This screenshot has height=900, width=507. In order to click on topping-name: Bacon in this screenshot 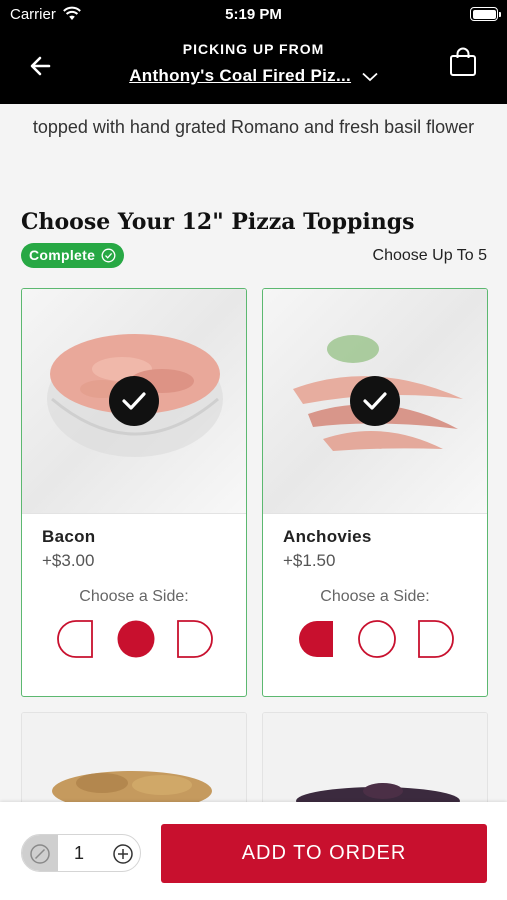, I will do `click(69, 536)`.